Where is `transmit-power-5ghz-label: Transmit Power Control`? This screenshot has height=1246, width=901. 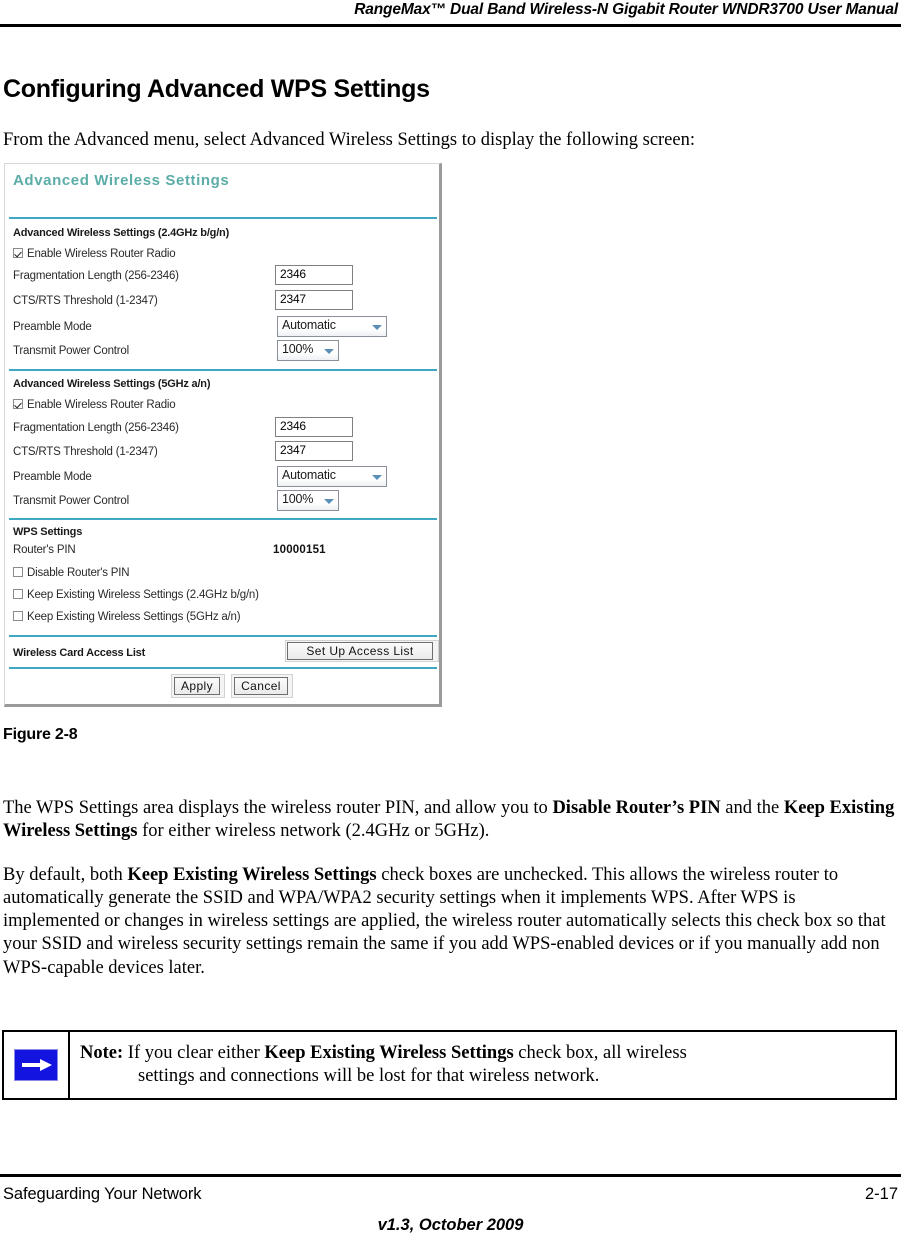
transmit-power-5ghz-label: Transmit Power Control is located at coordinates (71, 501).